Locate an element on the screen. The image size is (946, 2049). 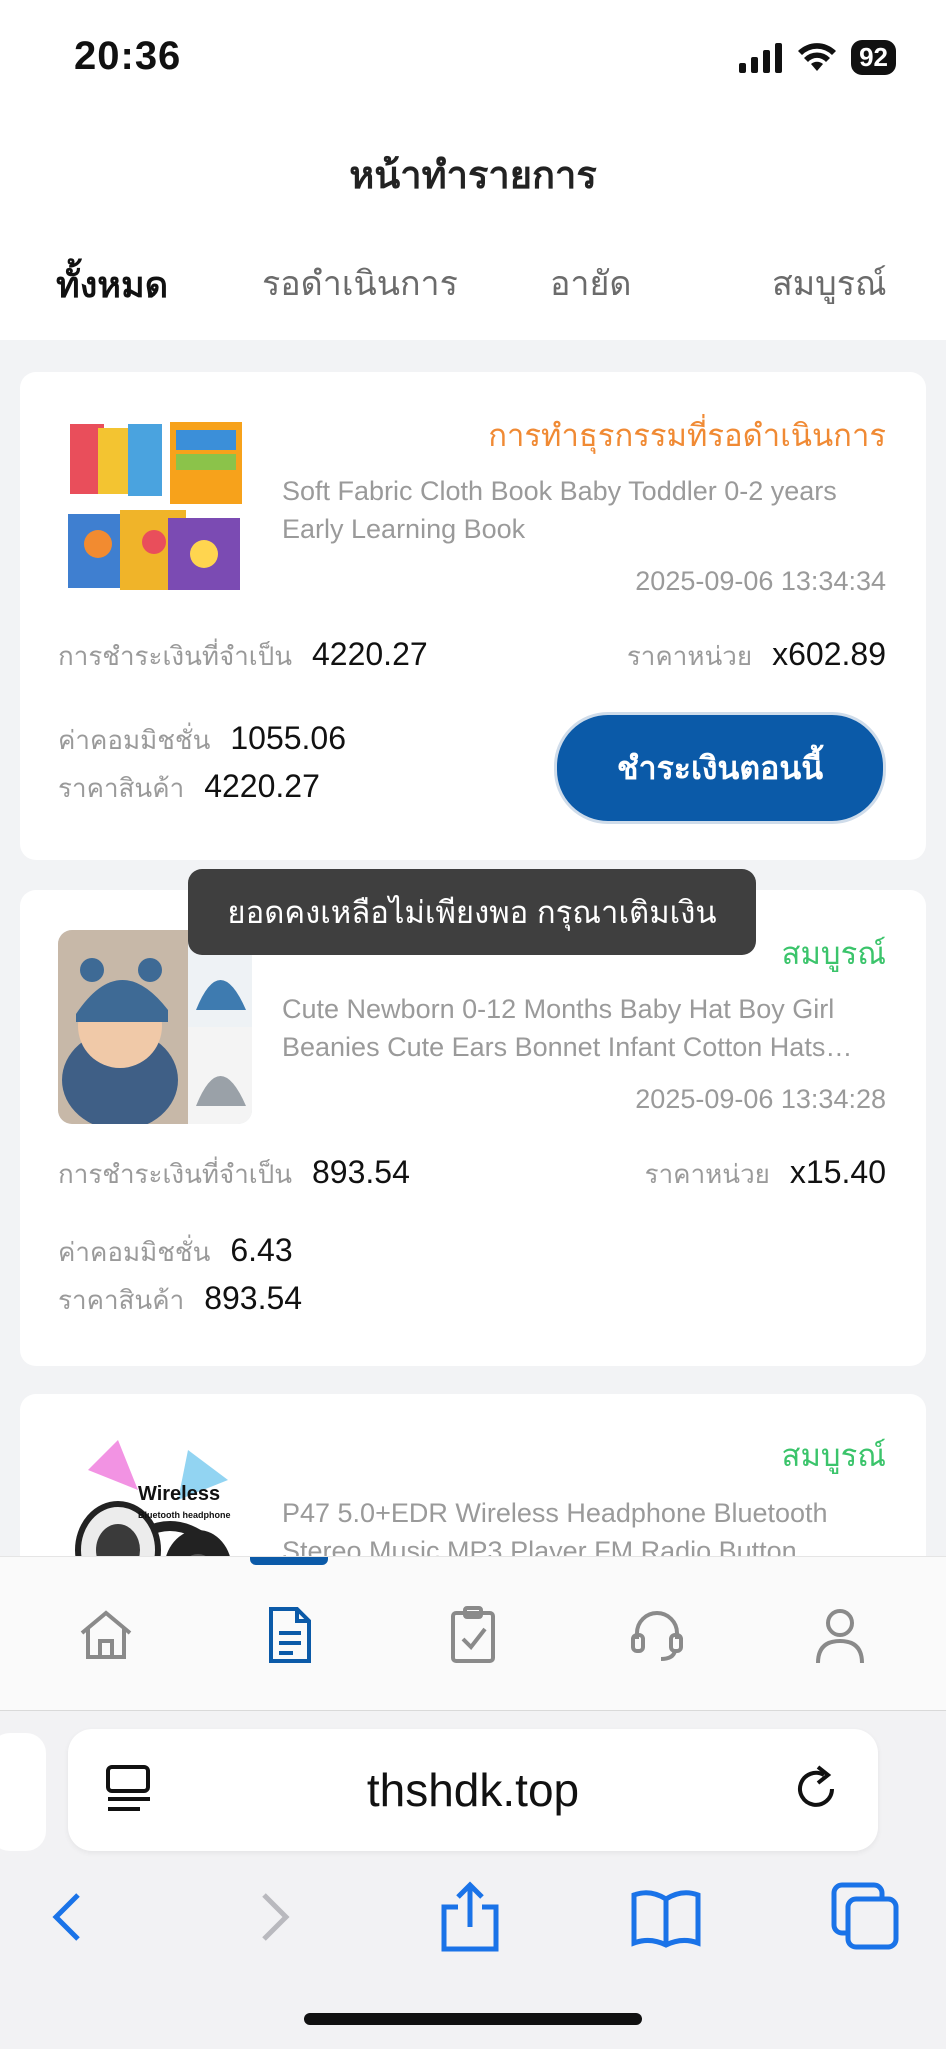
orders-icon is located at coordinates (289, 1635).